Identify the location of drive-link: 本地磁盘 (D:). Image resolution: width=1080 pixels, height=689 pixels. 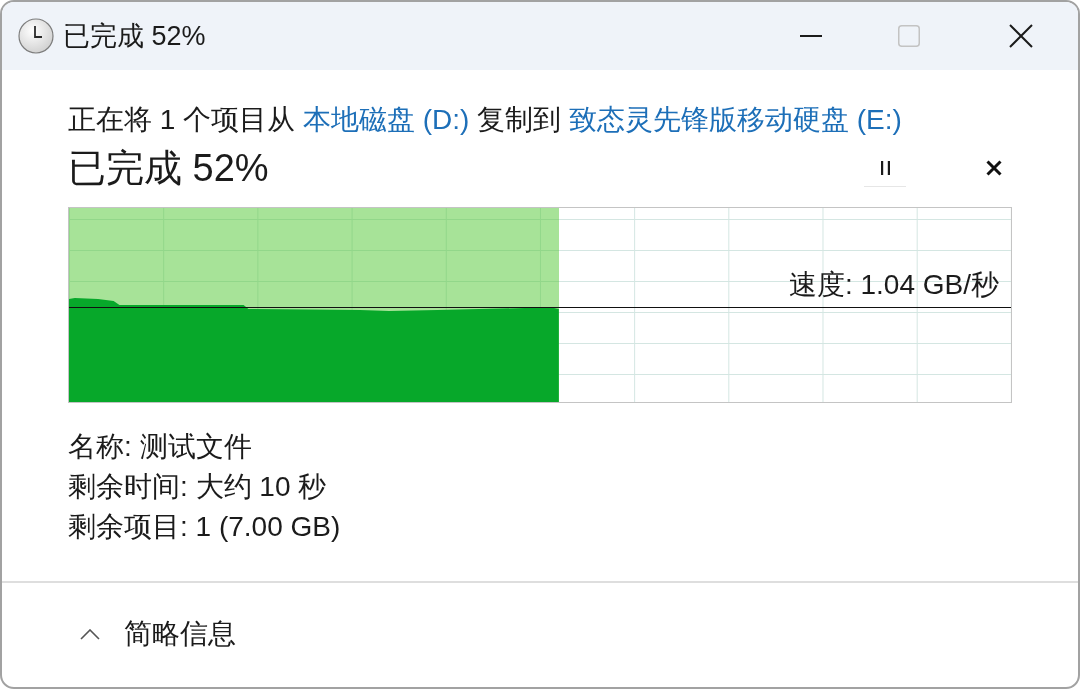
(386, 119).